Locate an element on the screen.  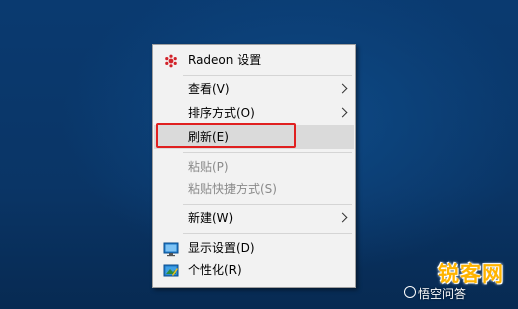
menu-item-label: 粘贴快捷方式(S) is located at coordinates (232, 189).